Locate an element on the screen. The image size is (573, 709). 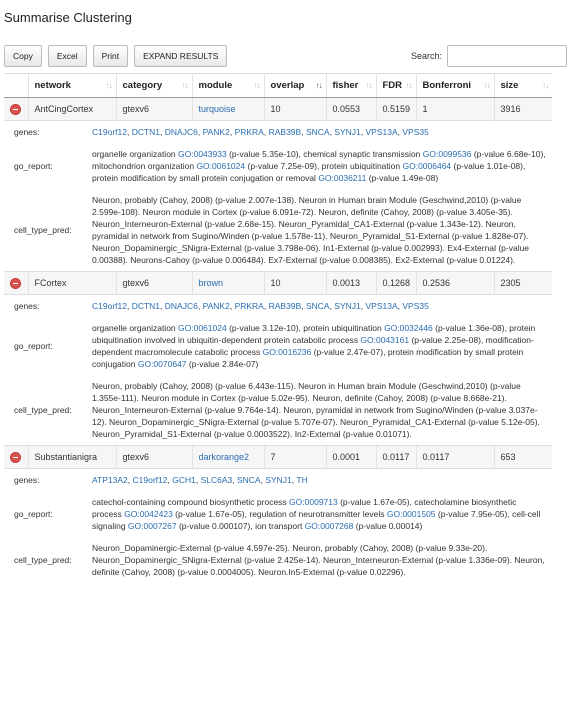
cell-size: 2305 is located at coordinates (522, 283).